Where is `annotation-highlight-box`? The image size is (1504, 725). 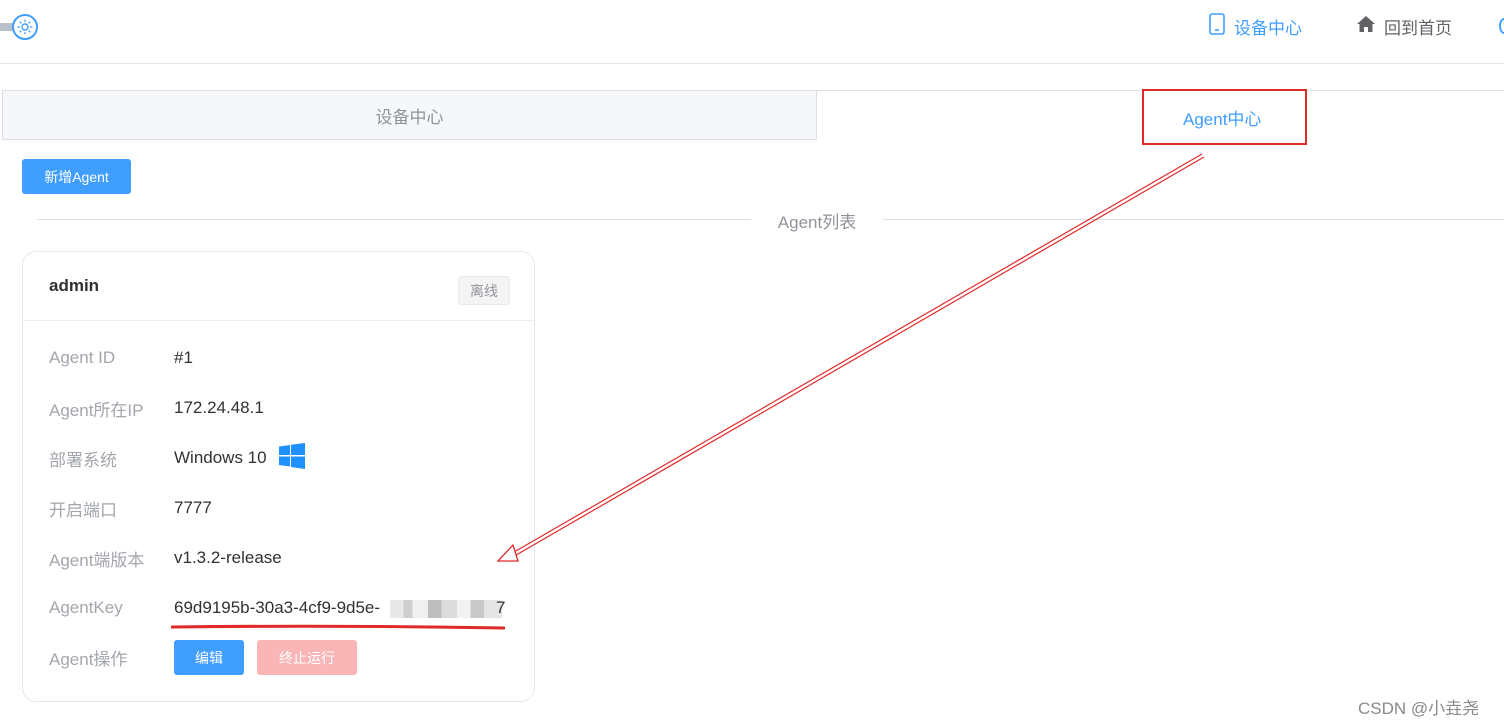
annotation-highlight-box is located at coordinates (1224, 117).